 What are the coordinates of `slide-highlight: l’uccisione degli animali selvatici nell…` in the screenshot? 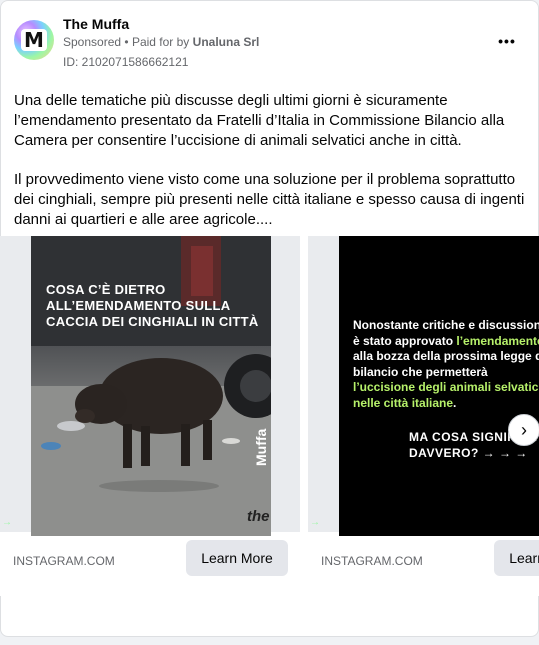 It's located at (446, 395).